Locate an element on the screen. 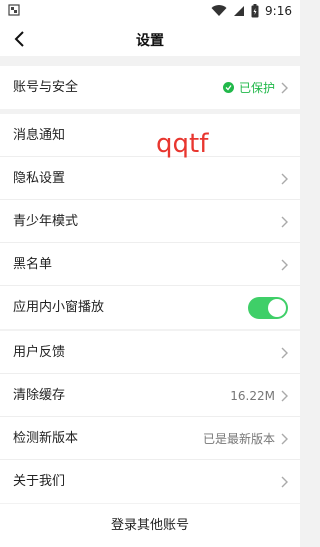 The width and height of the screenshot is (320, 547). login-other-account-button: 登录其他账号 is located at coordinates (150, 525).